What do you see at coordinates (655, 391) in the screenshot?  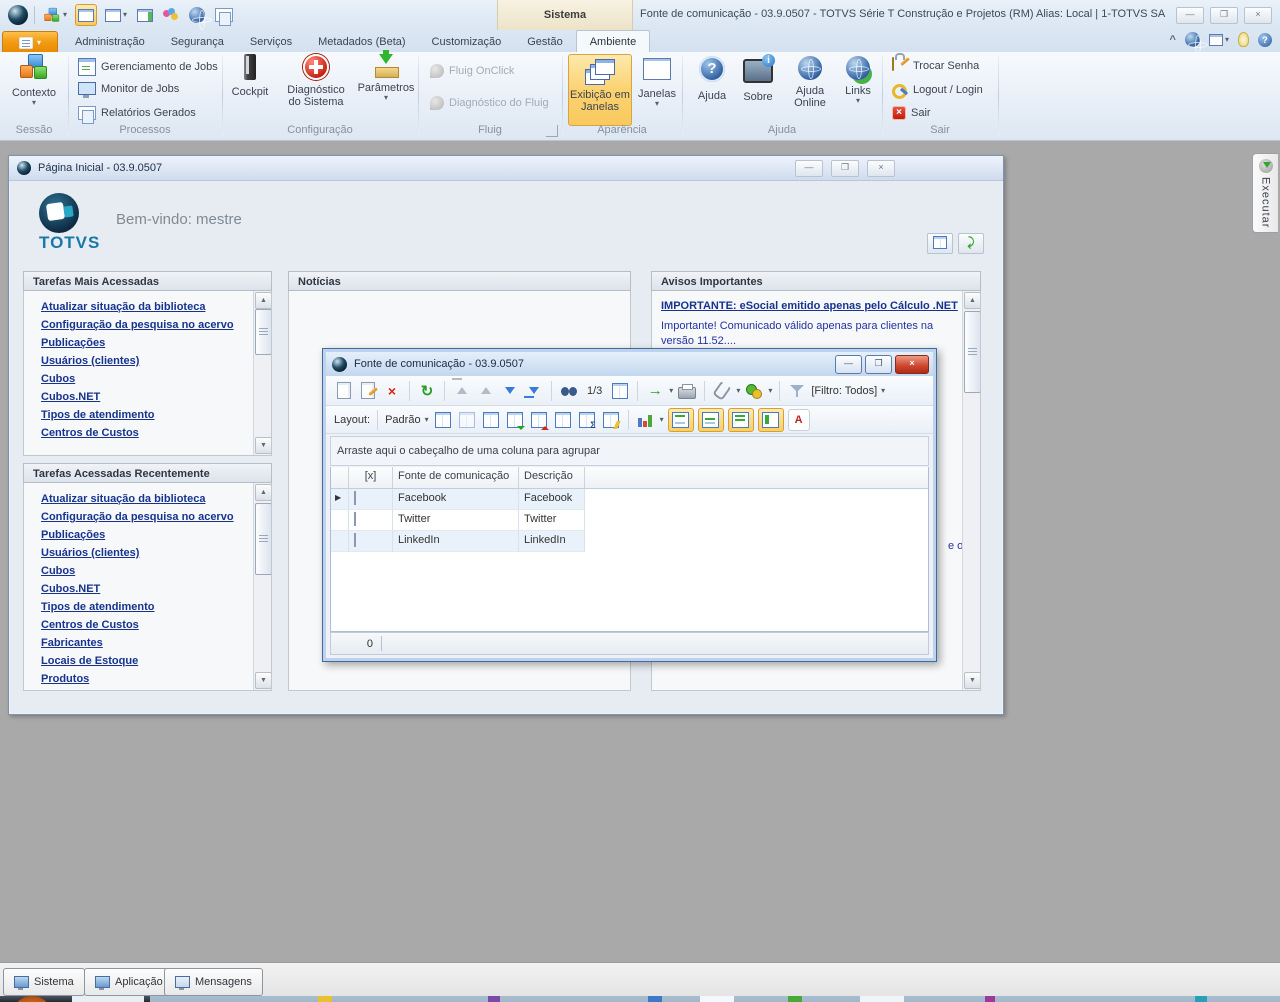 I see `export-button: →` at bounding box center [655, 391].